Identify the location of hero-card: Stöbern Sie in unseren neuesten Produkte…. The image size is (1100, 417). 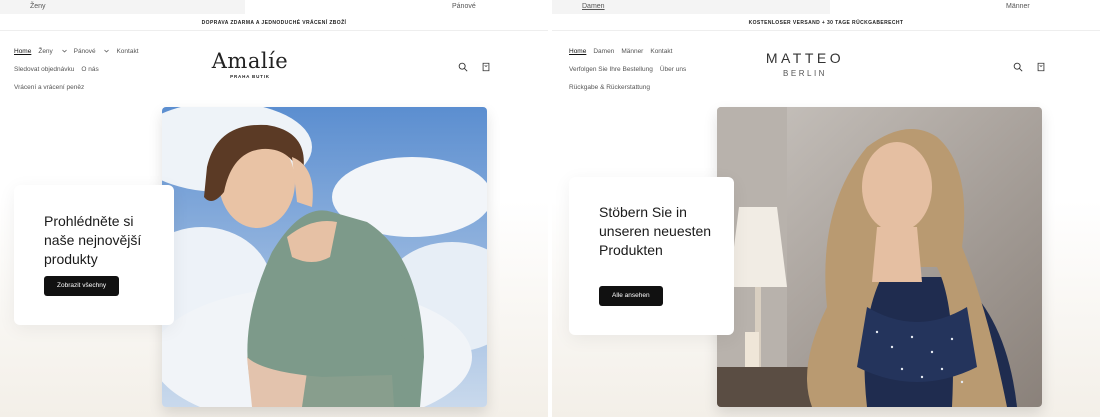
(651, 256).